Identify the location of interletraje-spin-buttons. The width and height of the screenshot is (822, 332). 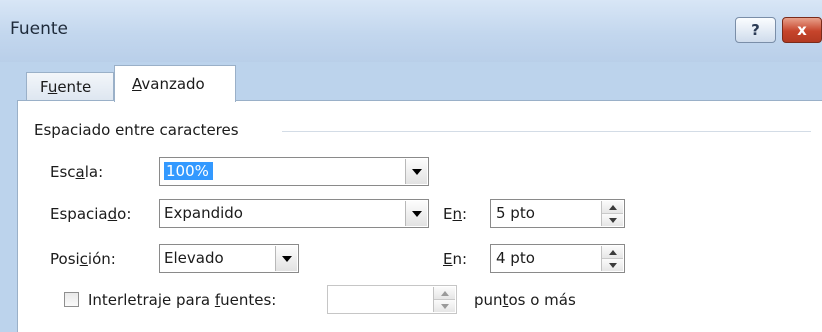
(444, 299).